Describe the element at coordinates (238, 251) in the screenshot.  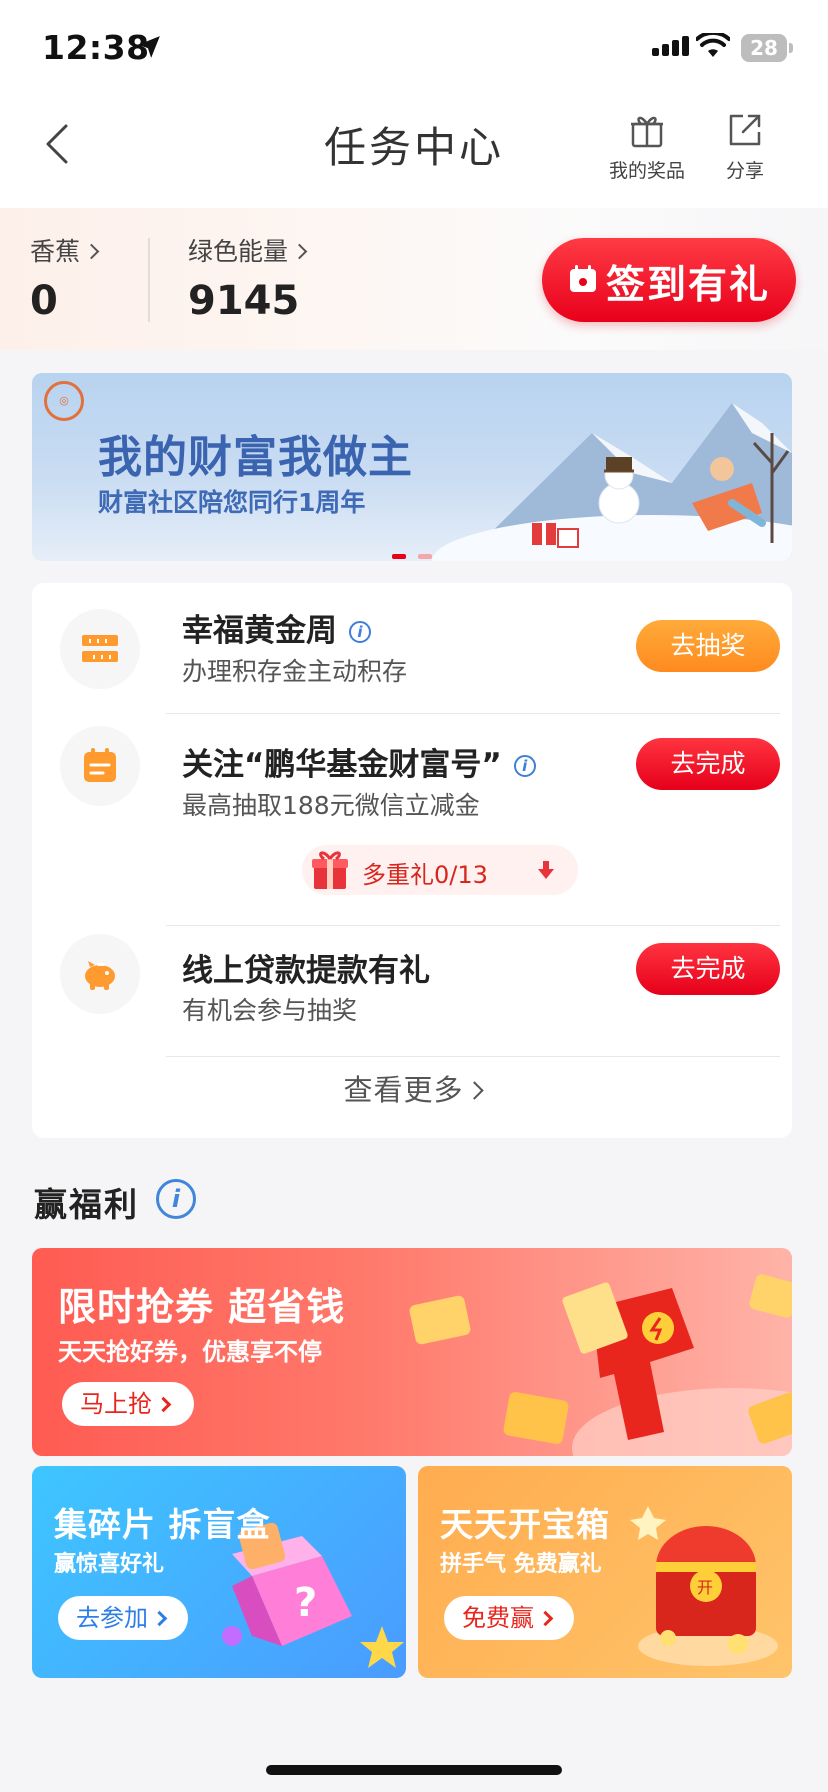
I see `energy-label: 绿色能量` at that location.